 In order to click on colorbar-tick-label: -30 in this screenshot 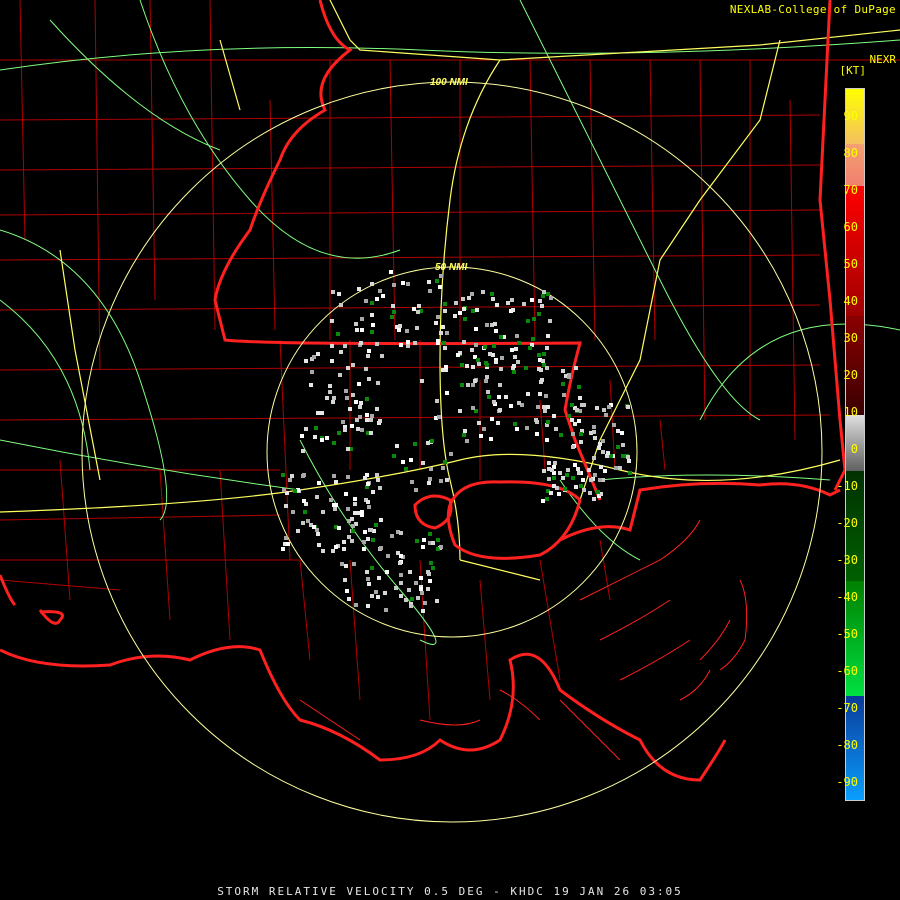, I will do `click(847, 560)`.